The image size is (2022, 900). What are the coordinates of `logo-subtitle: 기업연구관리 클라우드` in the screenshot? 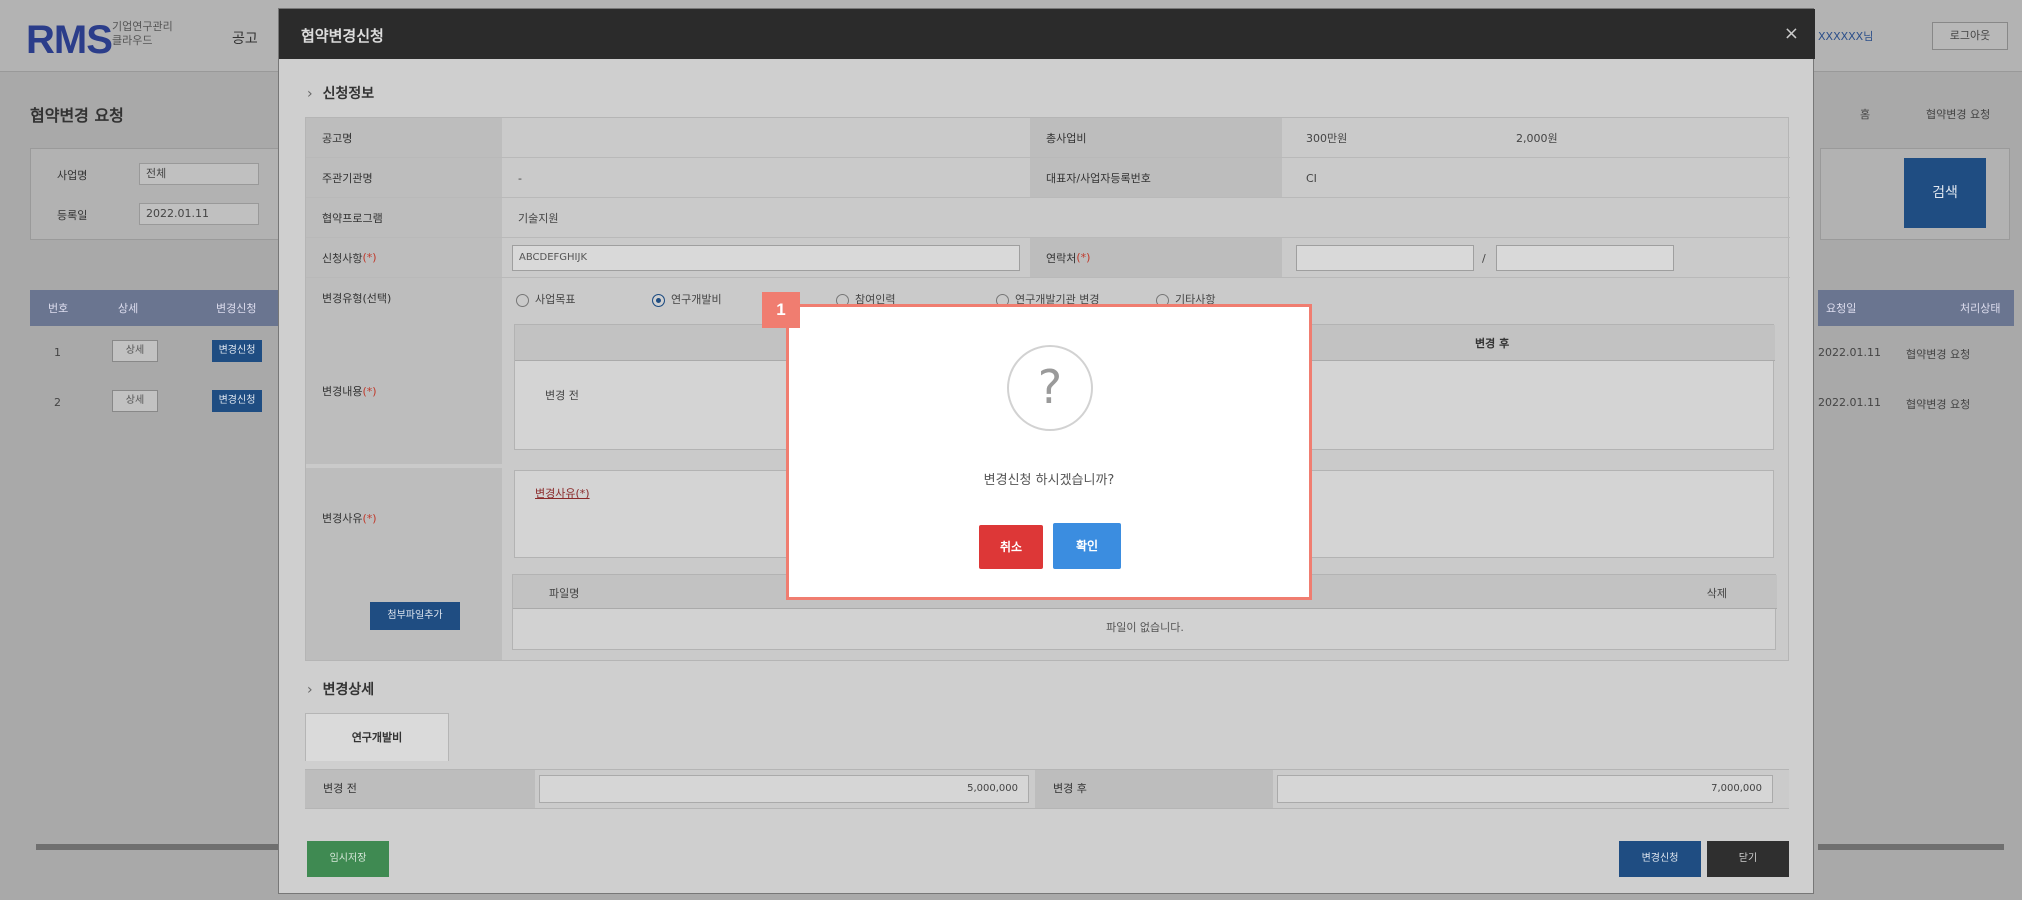 It's located at (142, 33).